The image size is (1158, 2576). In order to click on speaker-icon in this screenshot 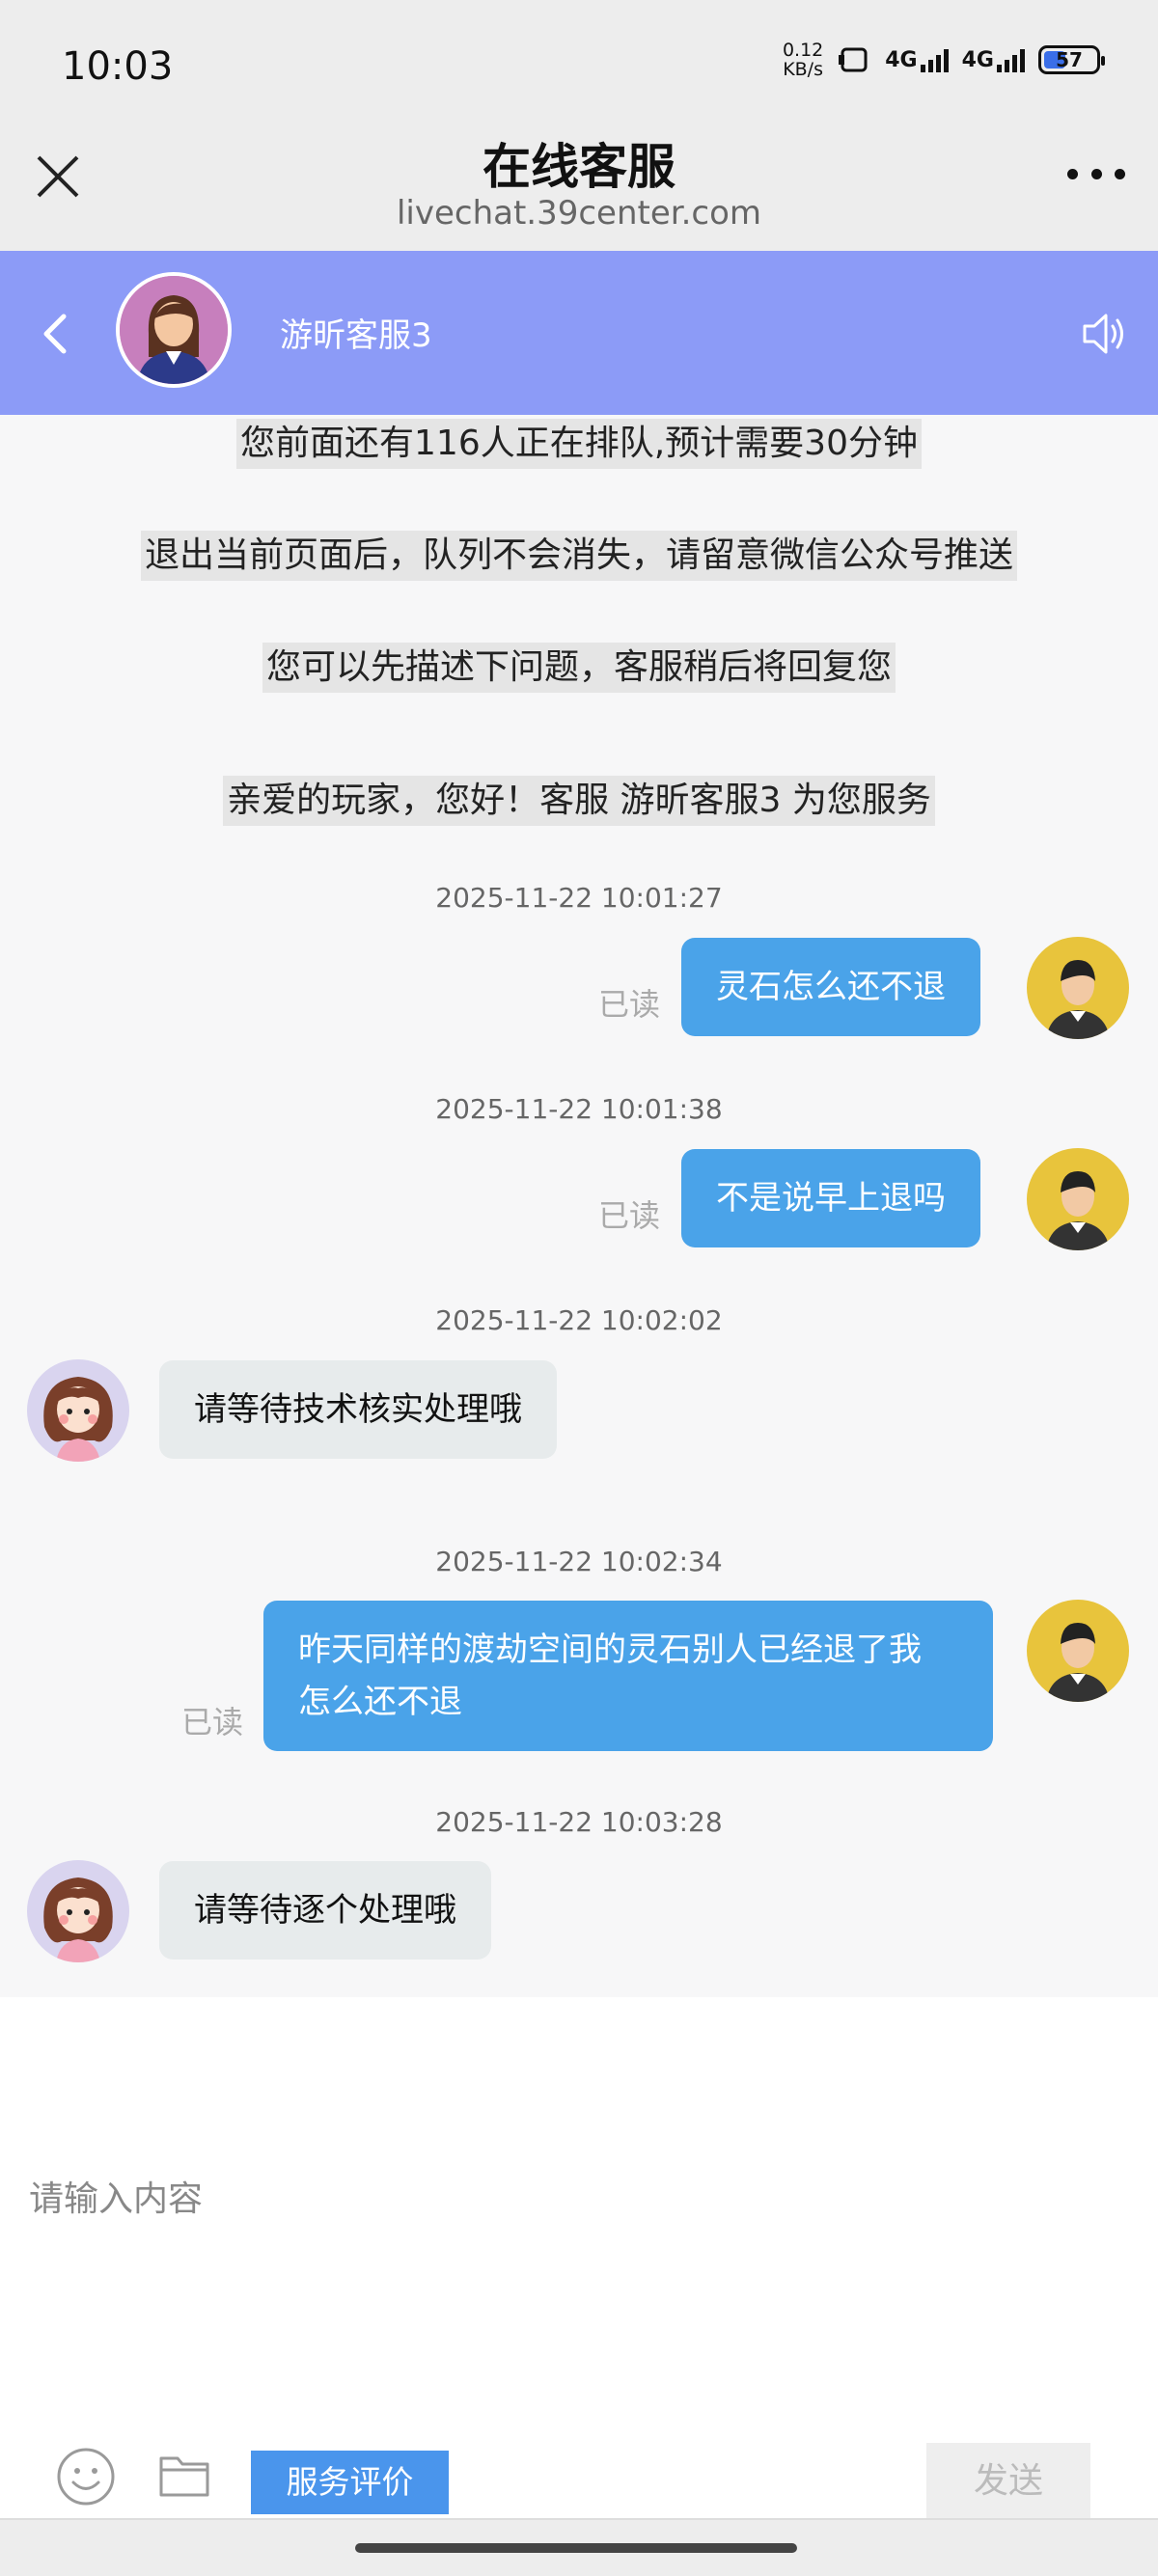, I will do `click(1104, 334)`.